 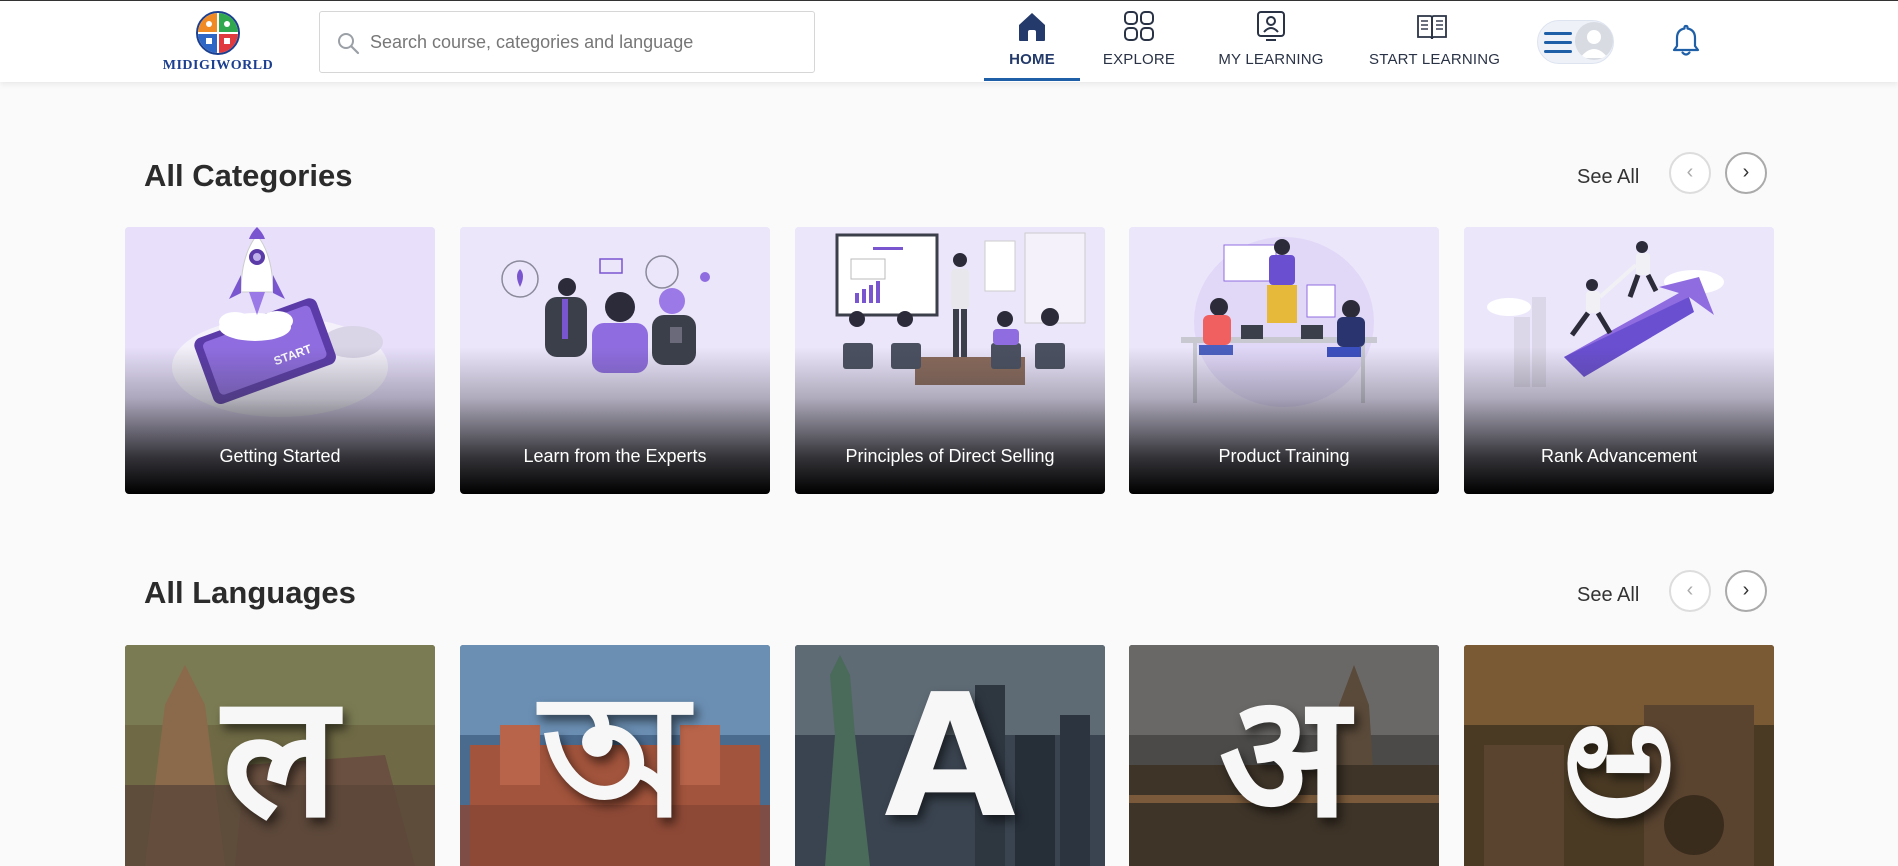 I want to click on language-glyph: ल, so click(x=280, y=757).